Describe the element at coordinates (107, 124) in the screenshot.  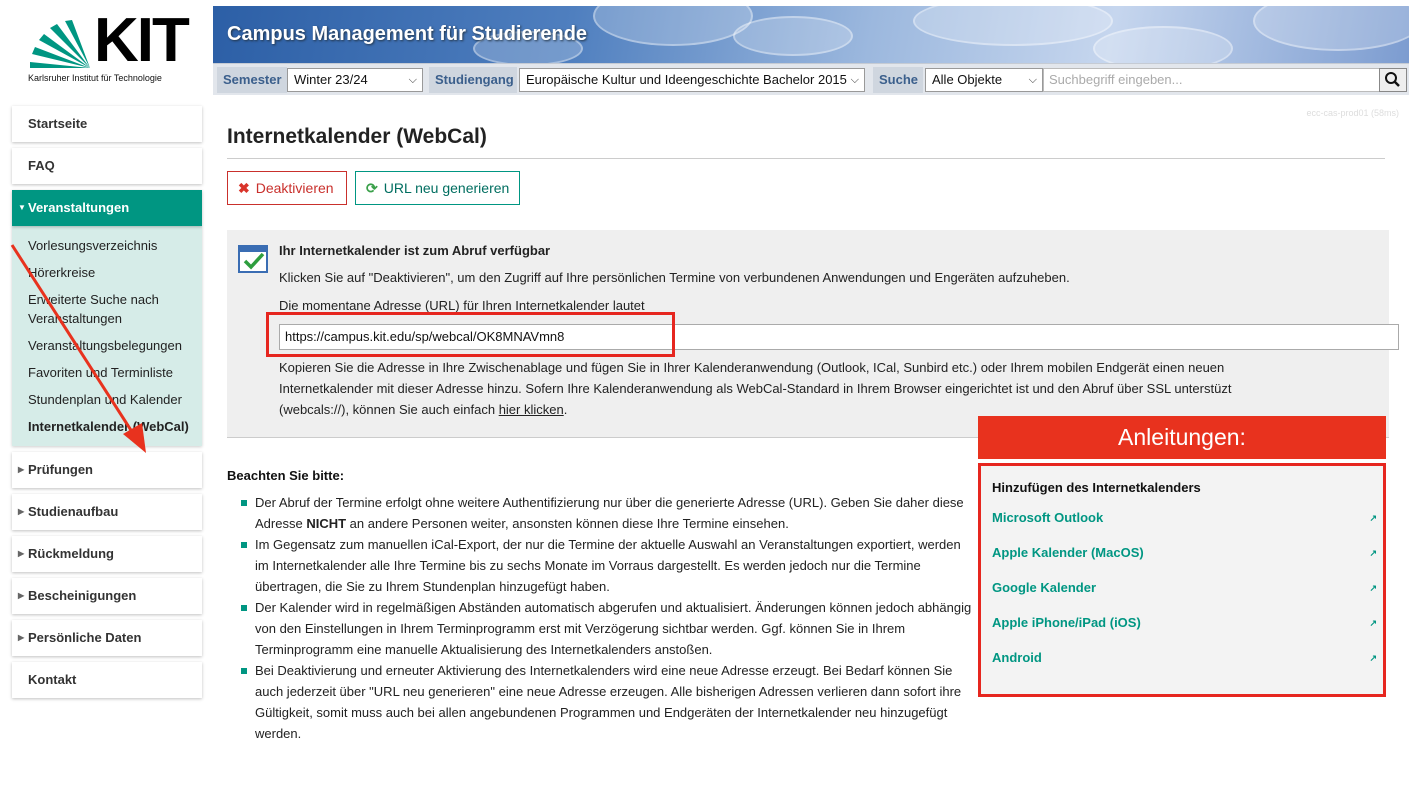
I see `sidebar-item-startseite: Startseite` at that location.